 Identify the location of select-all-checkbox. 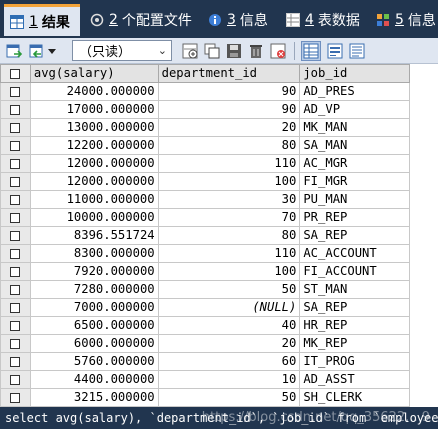
(15, 73).